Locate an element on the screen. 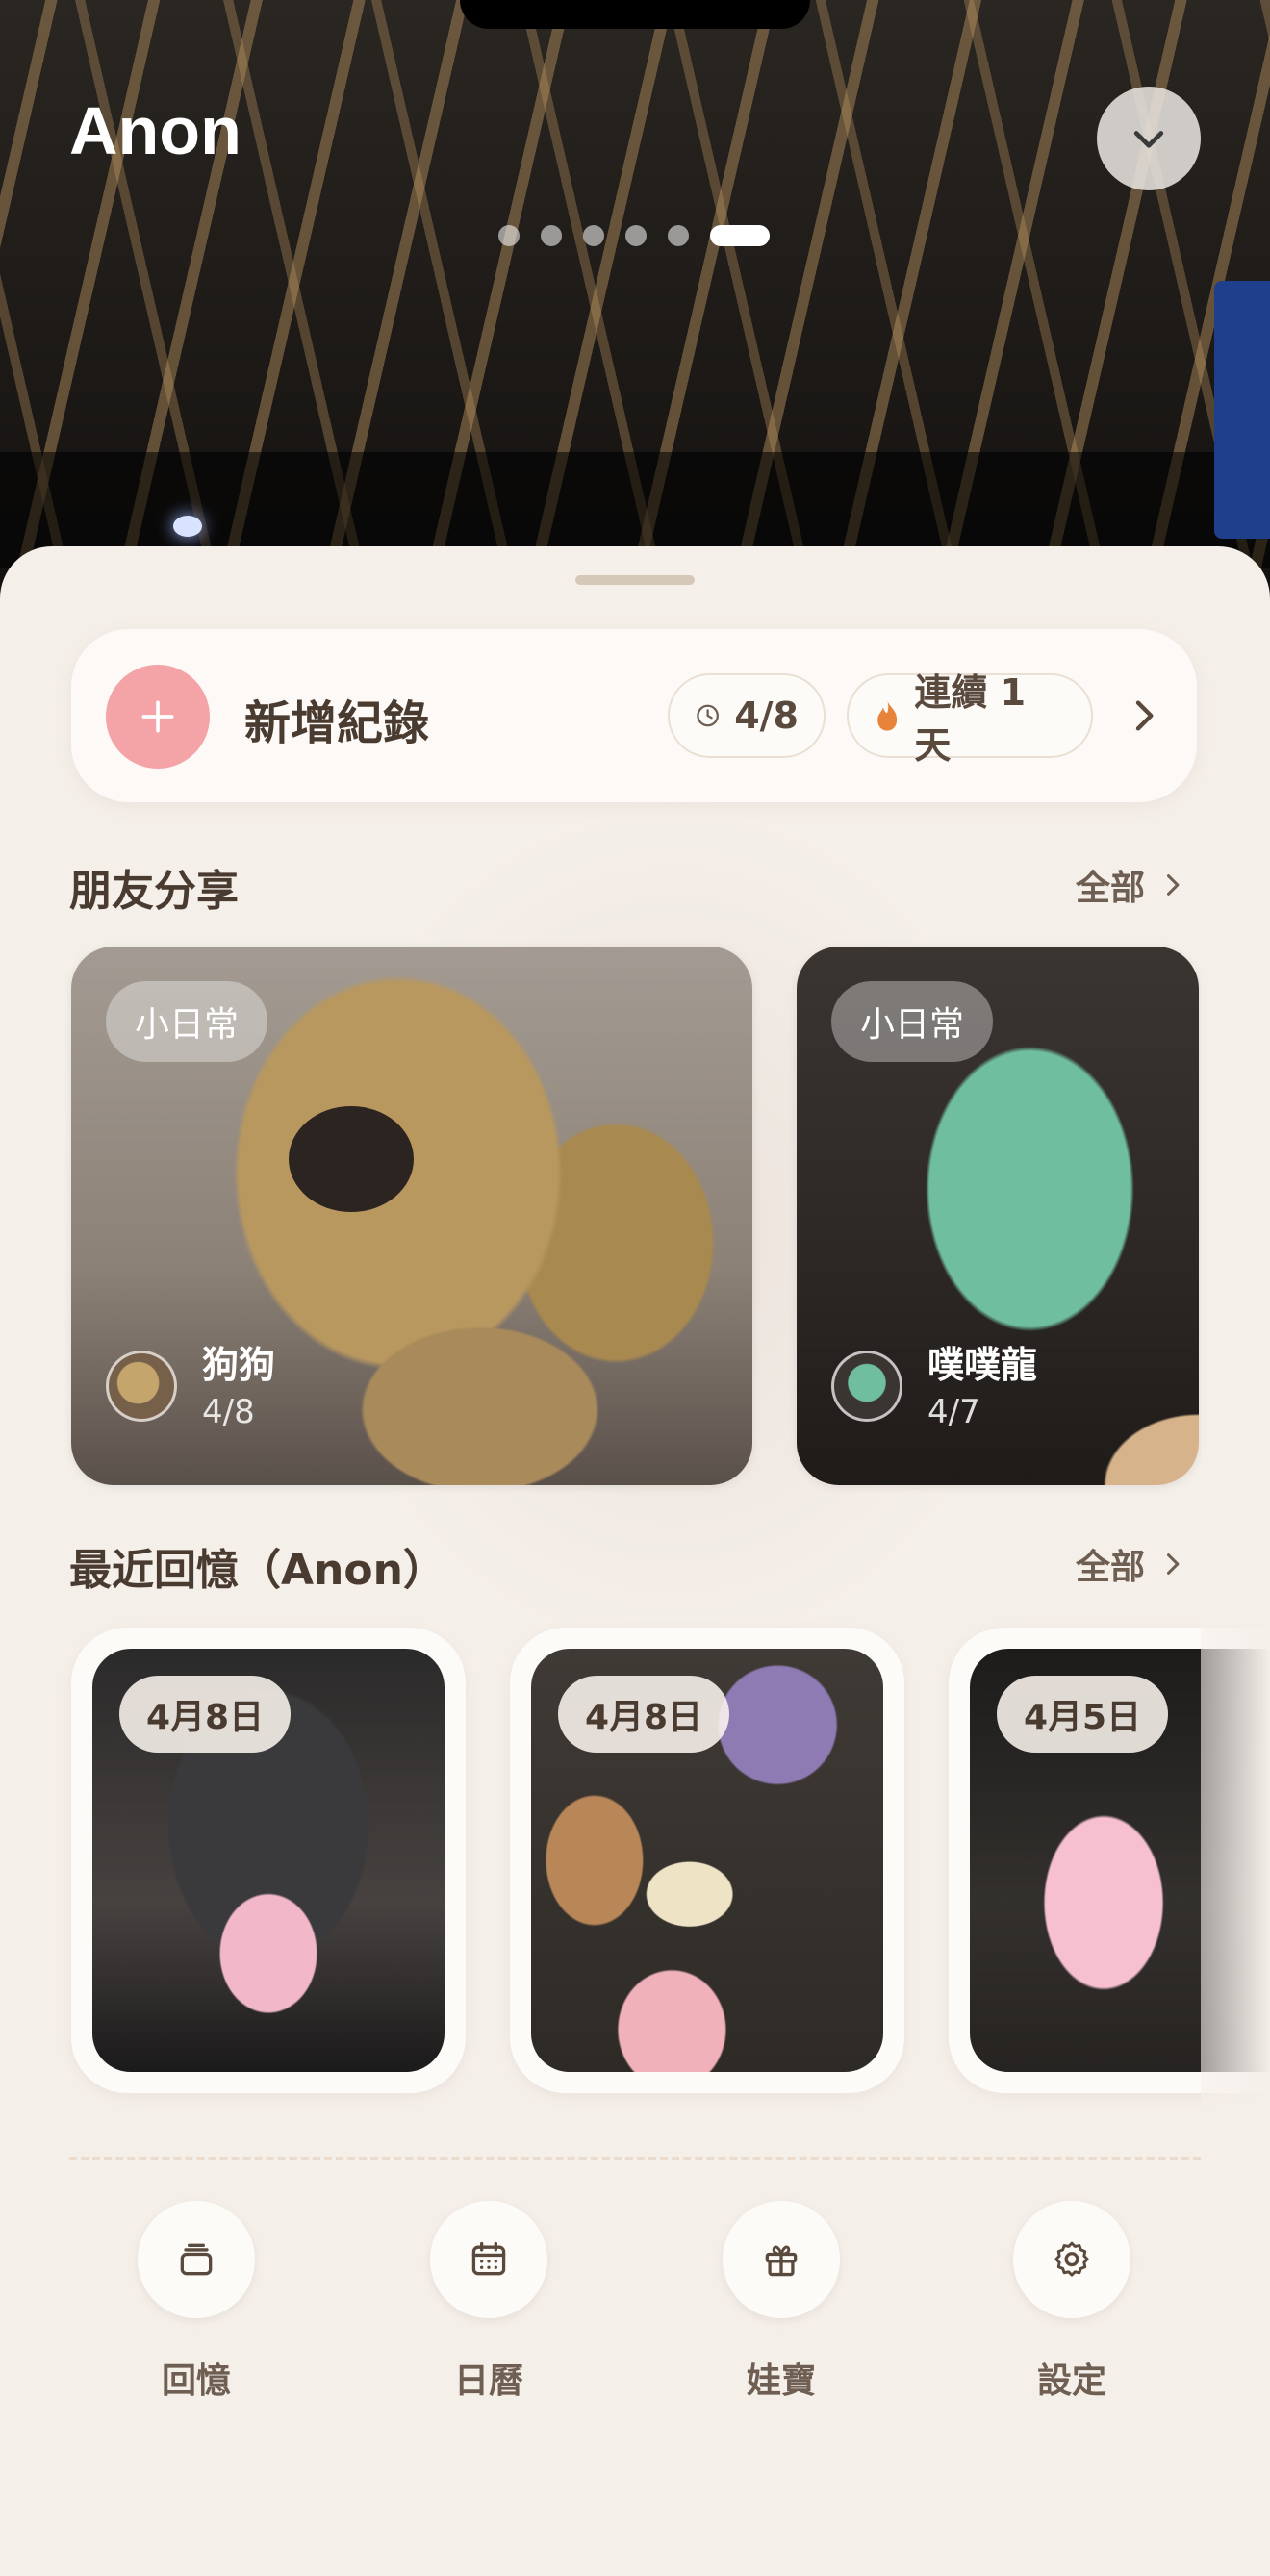  nav-label: 日曆 is located at coordinates (488, 2381).